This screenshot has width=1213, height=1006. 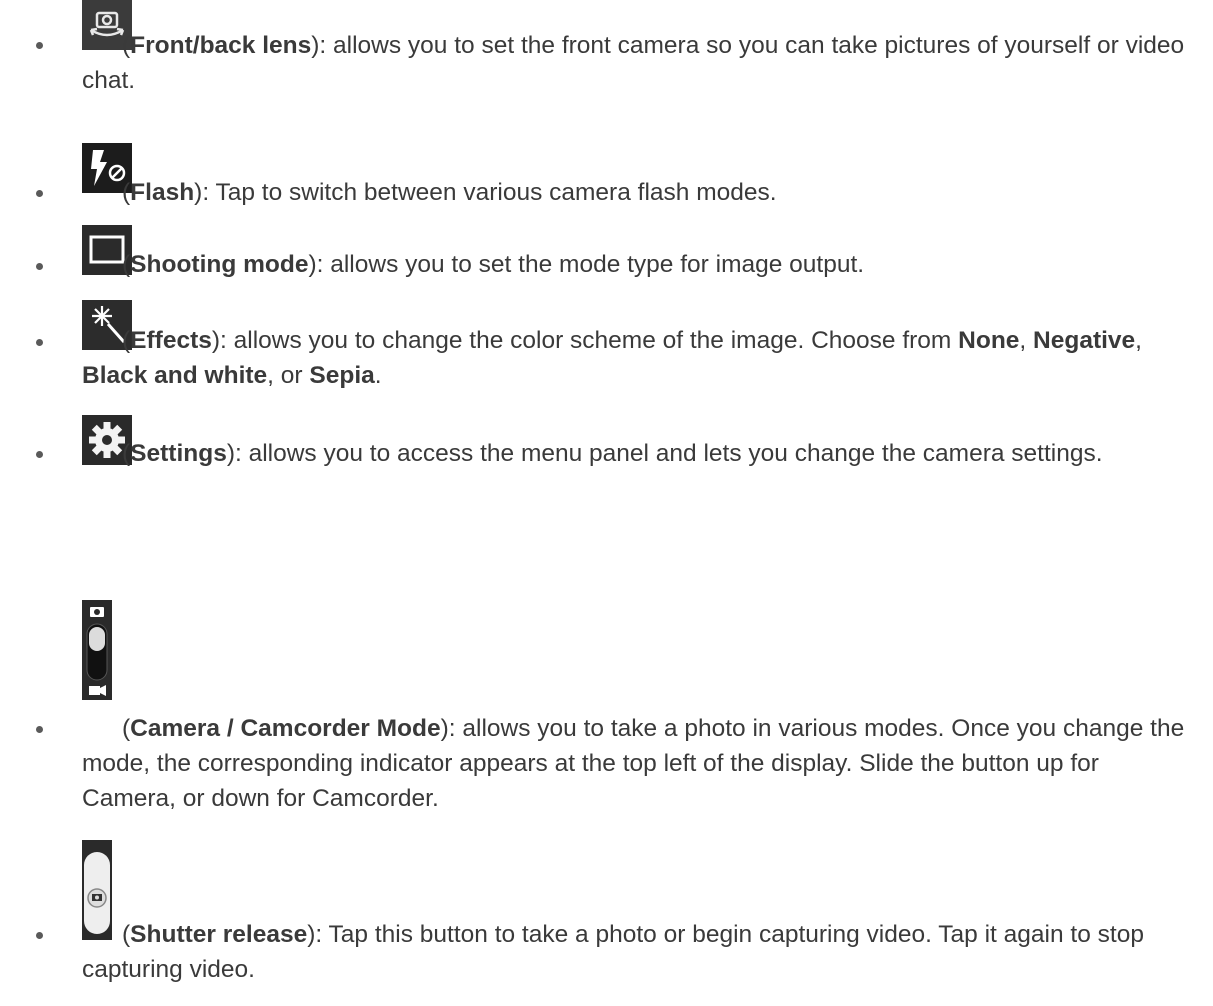 What do you see at coordinates (171, 340) in the screenshot?
I see `item-title: Effects` at bounding box center [171, 340].